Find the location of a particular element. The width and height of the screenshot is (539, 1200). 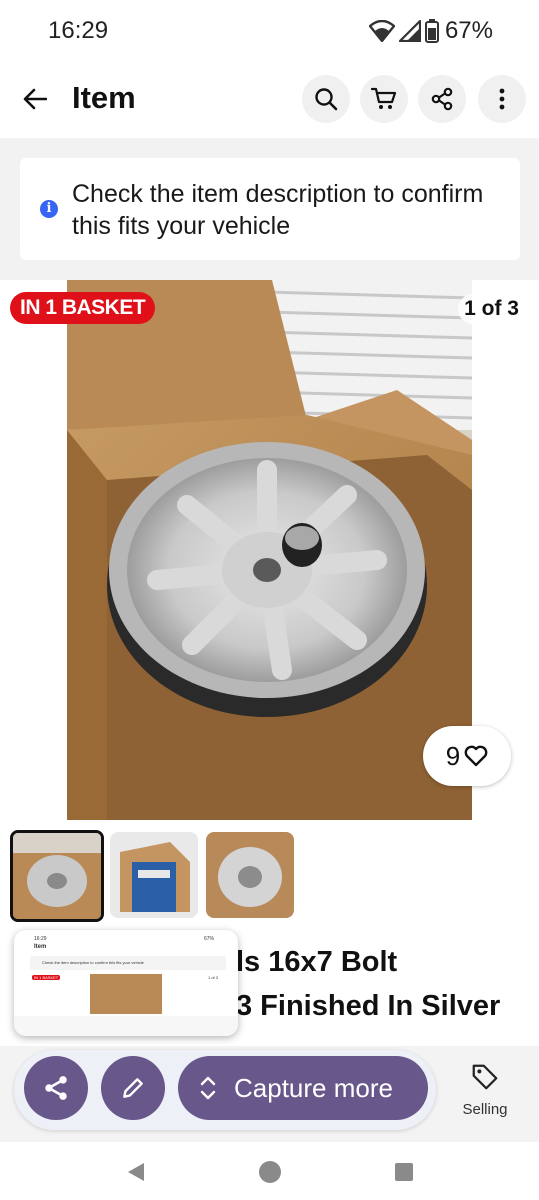

preview-badge: IN 1 BASKET is located at coordinates (46, 977).